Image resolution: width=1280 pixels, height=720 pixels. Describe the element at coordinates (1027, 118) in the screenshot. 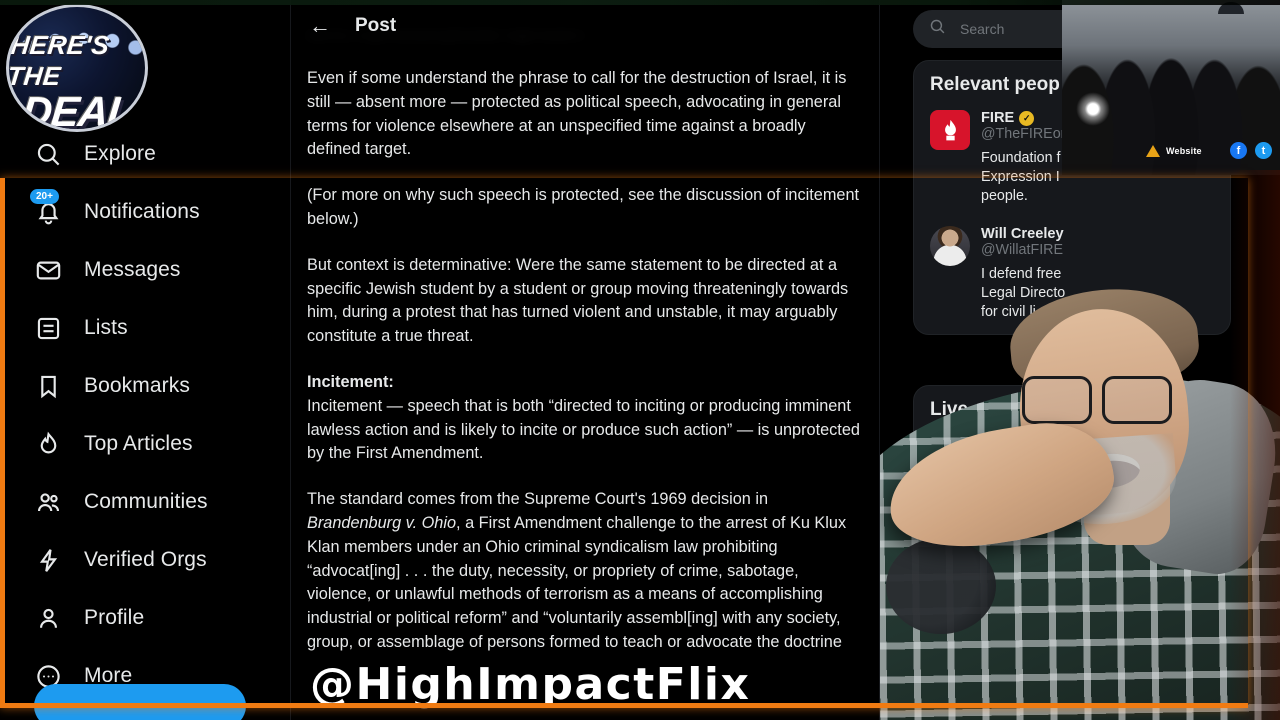

I see `verified-badge-icon: ✓` at that location.